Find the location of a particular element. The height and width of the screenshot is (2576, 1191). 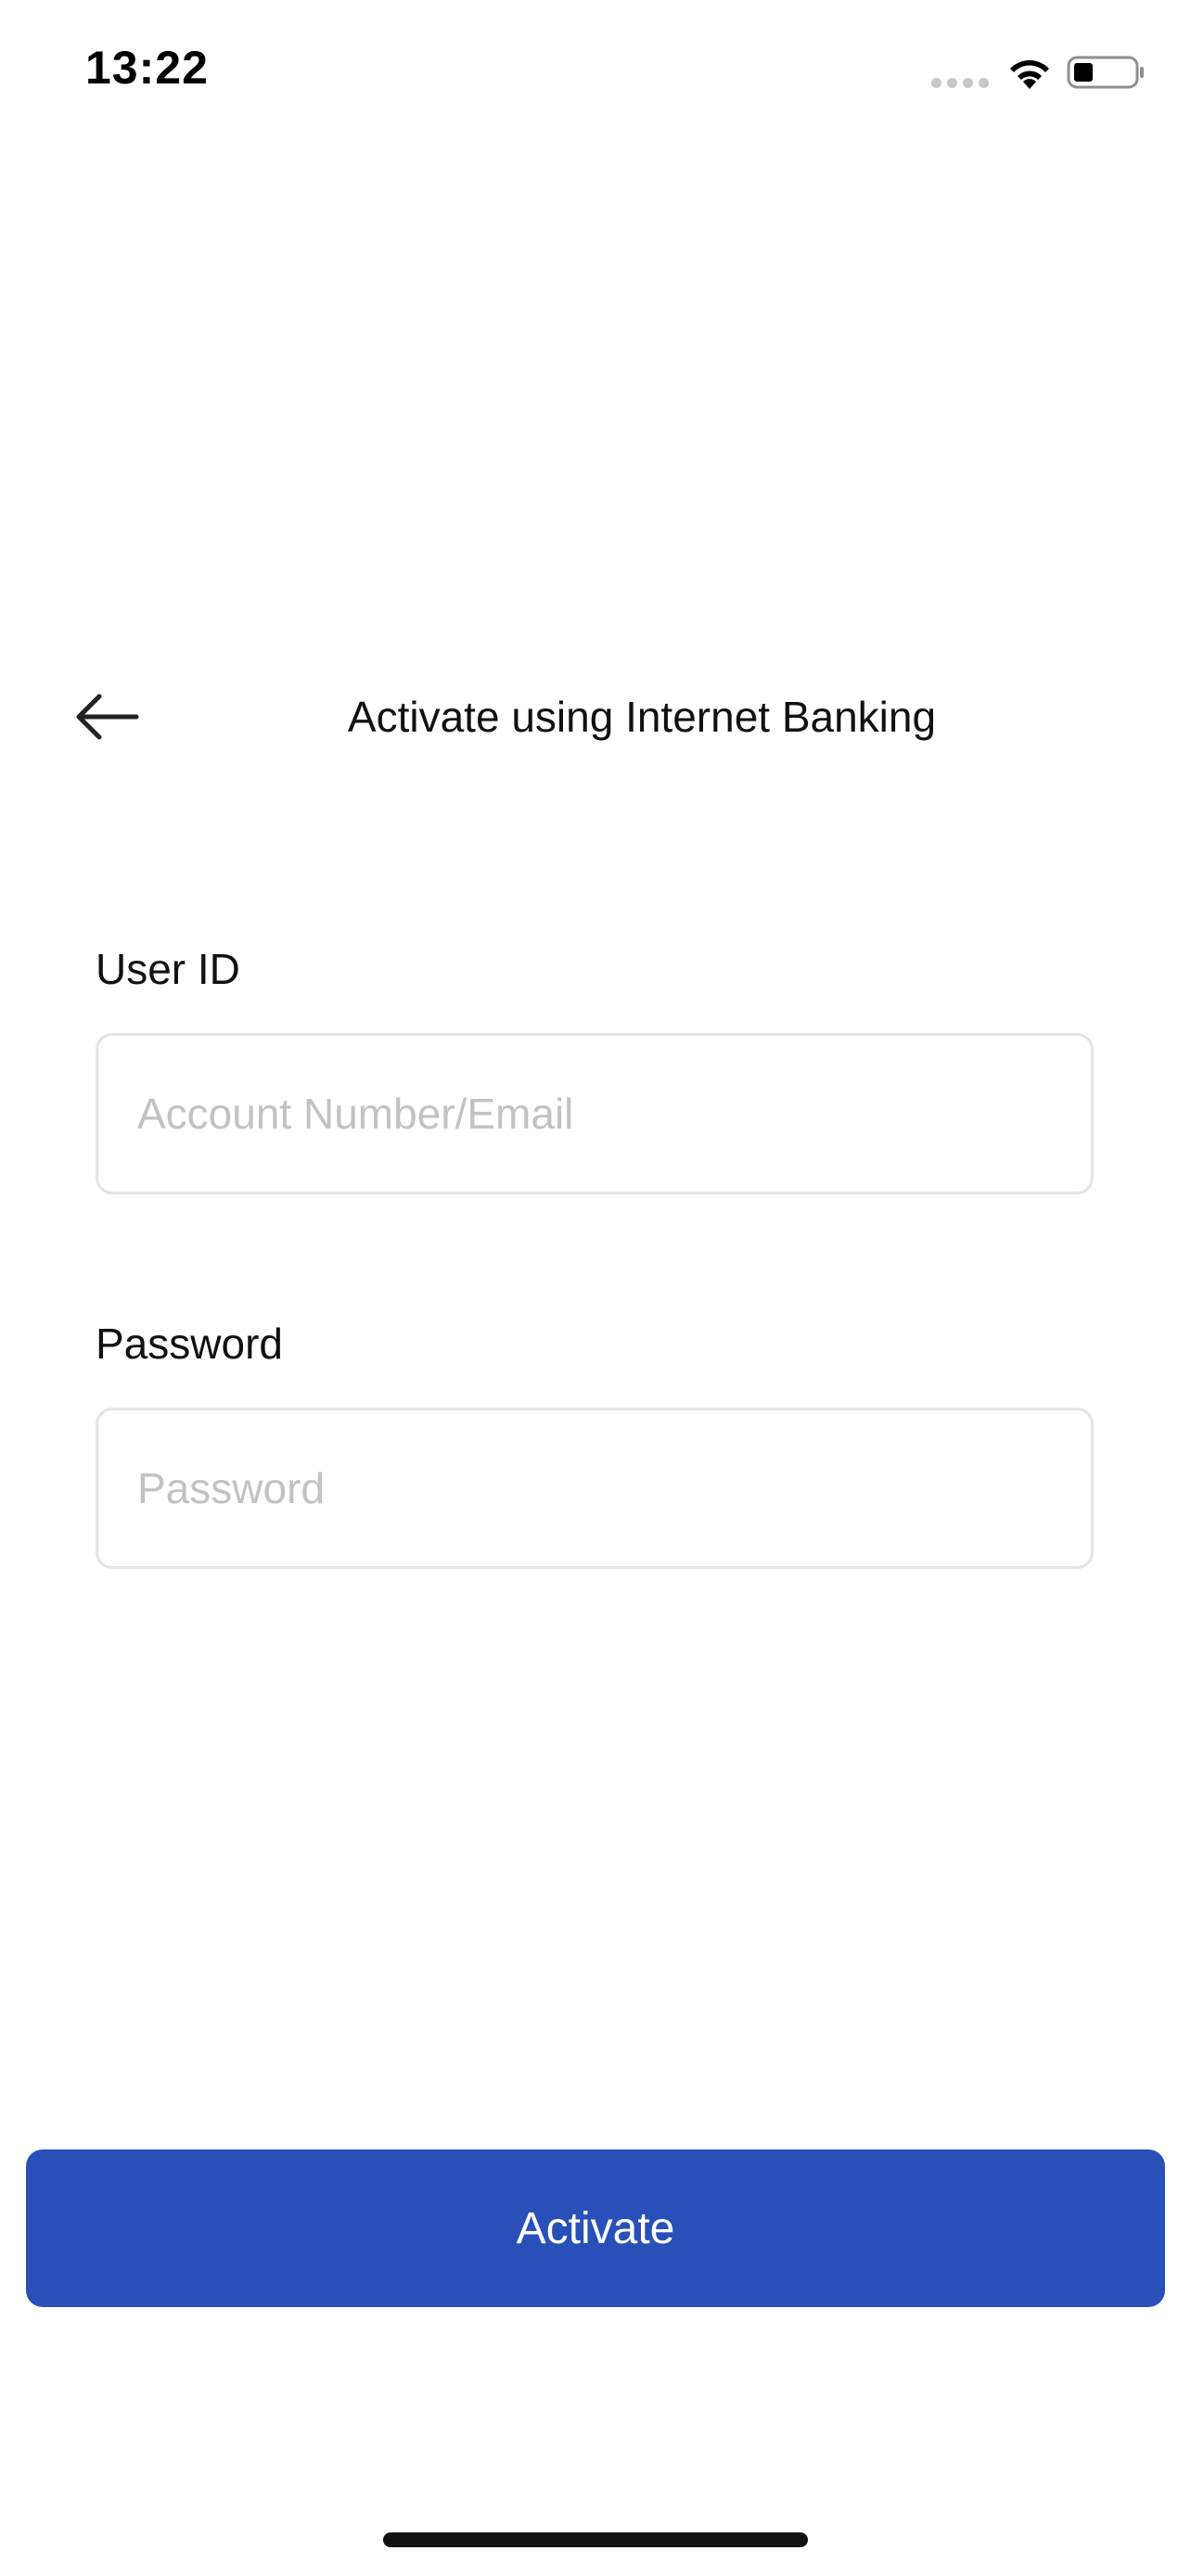

user-id-label: User ID is located at coordinates (168, 969).